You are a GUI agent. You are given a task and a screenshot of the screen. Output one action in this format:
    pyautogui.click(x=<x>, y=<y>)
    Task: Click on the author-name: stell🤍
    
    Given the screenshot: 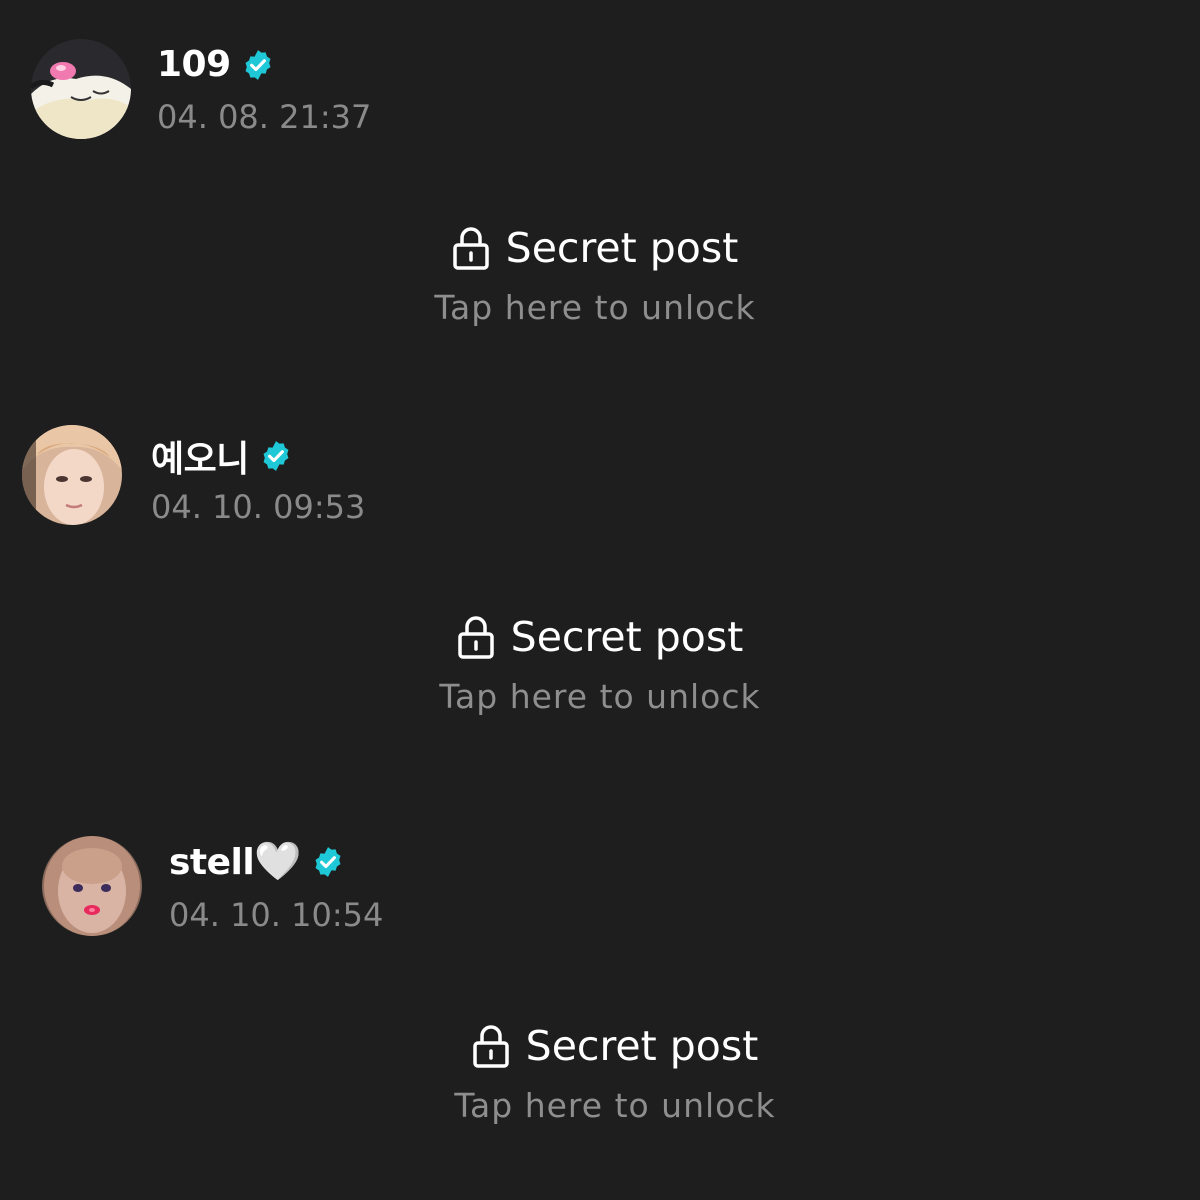 What is the action you would take?
    pyautogui.click(x=257, y=861)
    